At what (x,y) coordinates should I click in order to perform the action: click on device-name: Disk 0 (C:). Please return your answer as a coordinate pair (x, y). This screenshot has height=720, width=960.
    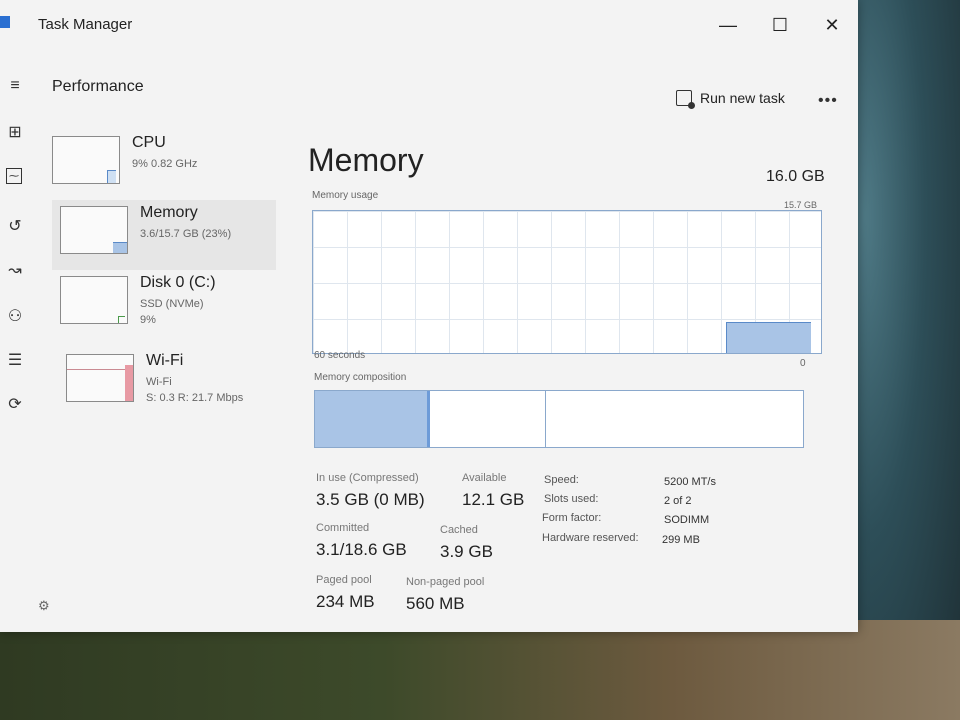
    Looking at the image, I should click on (178, 282).